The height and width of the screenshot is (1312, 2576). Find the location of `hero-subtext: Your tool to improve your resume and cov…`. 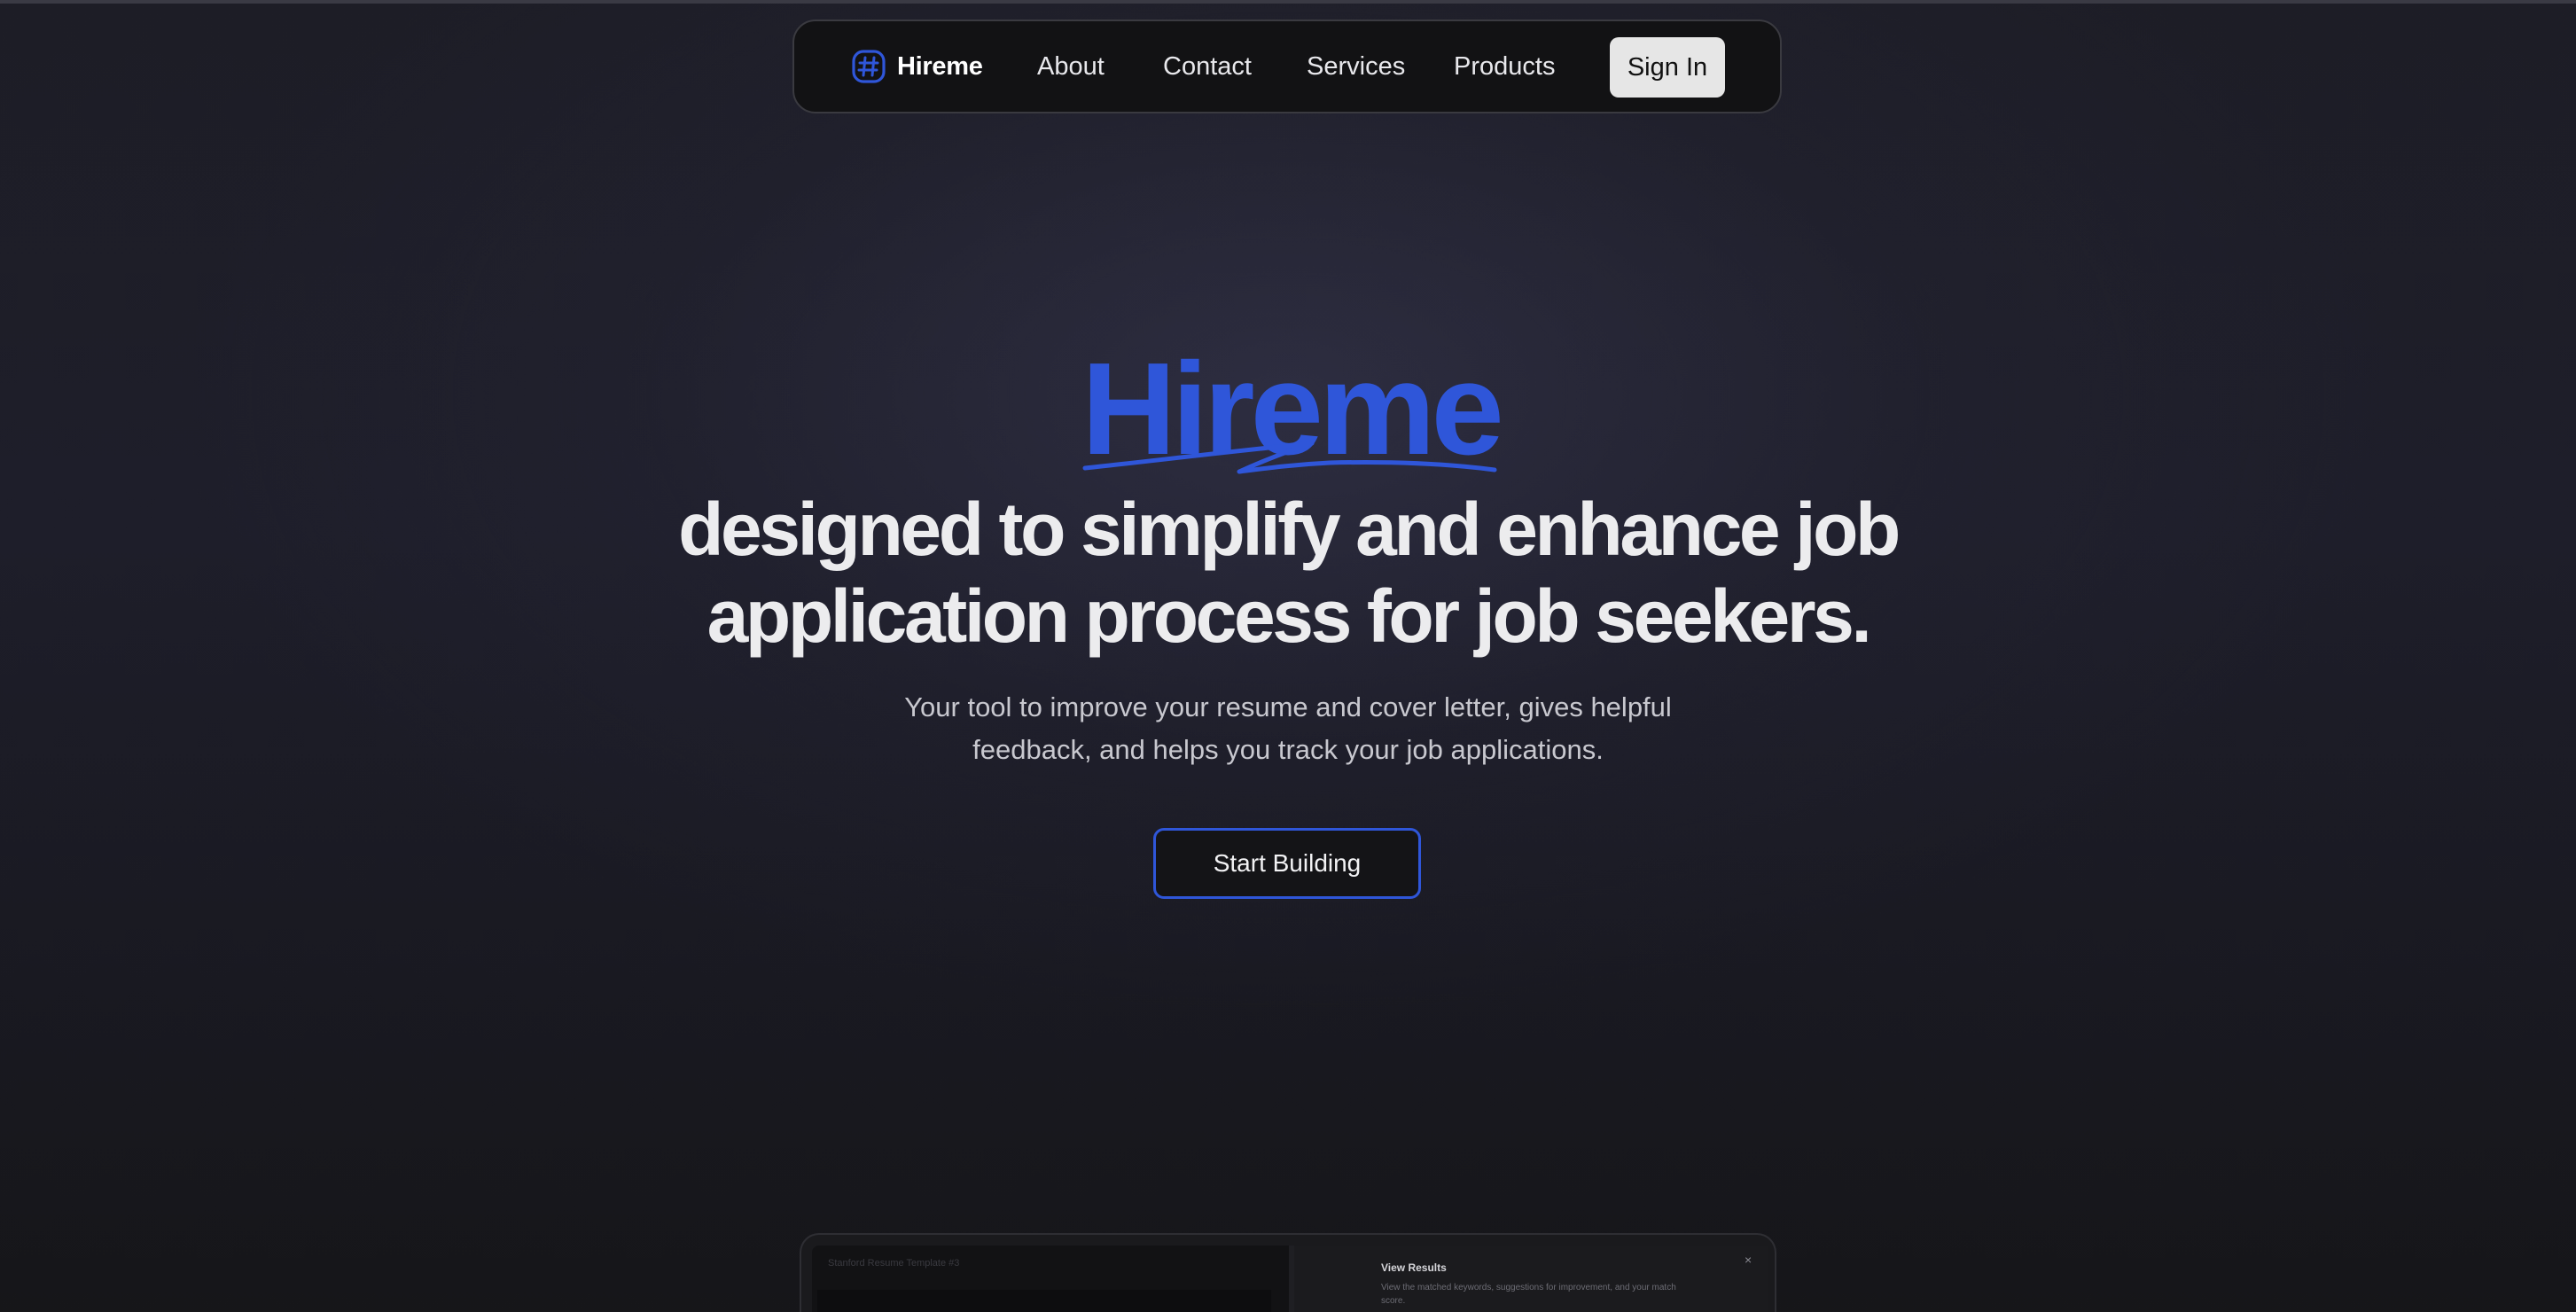

hero-subtext: Your tool to improve your resume and cov… is located at coordinates (1288, 728).